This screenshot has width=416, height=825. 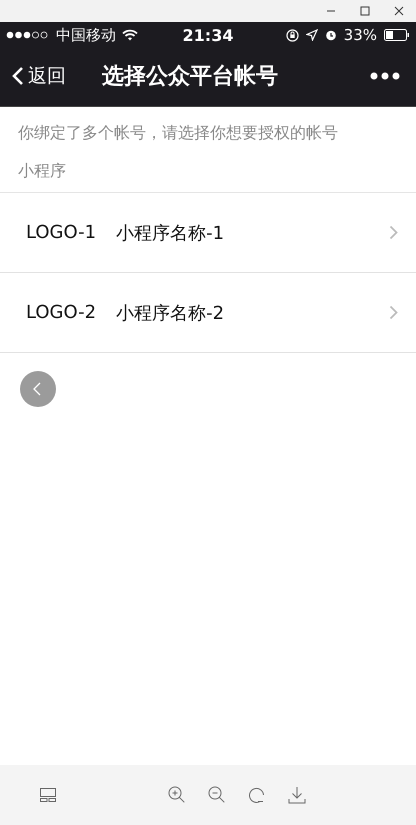 I want to click on carrier-name: 中国移动, so click(x=86, y=35).